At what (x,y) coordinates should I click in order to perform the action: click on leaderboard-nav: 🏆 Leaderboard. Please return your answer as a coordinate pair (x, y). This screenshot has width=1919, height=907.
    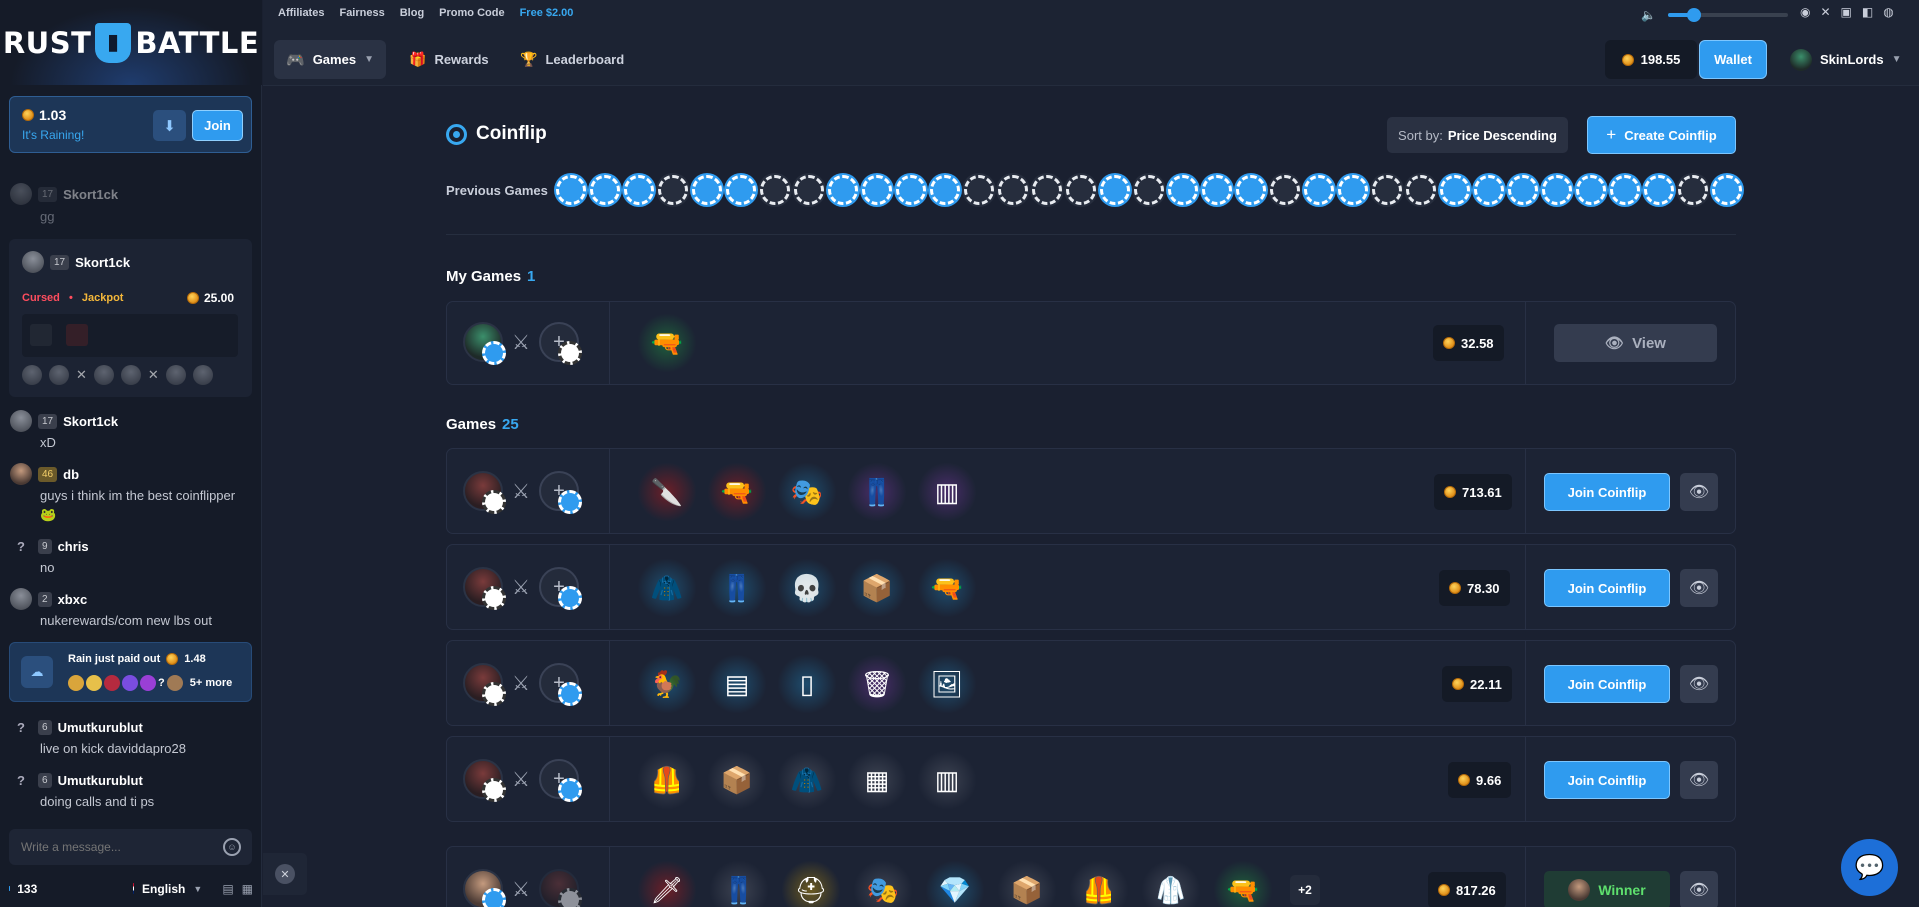
    Looking at the image, I should click on (572, 59).